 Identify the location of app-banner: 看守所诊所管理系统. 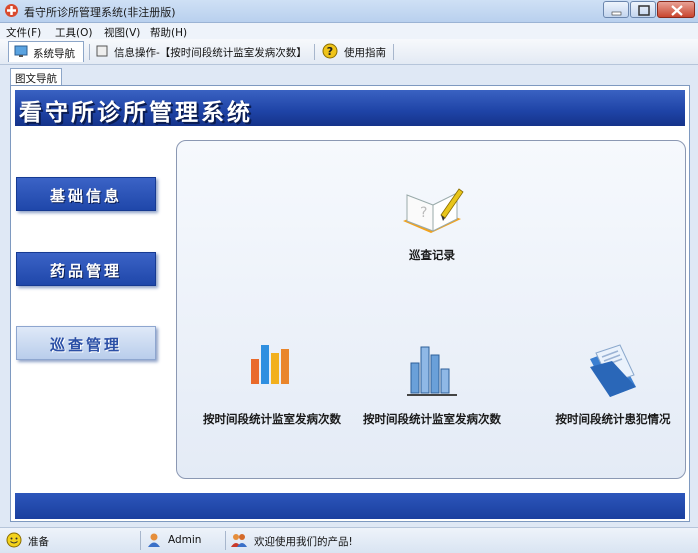
(350, 108).